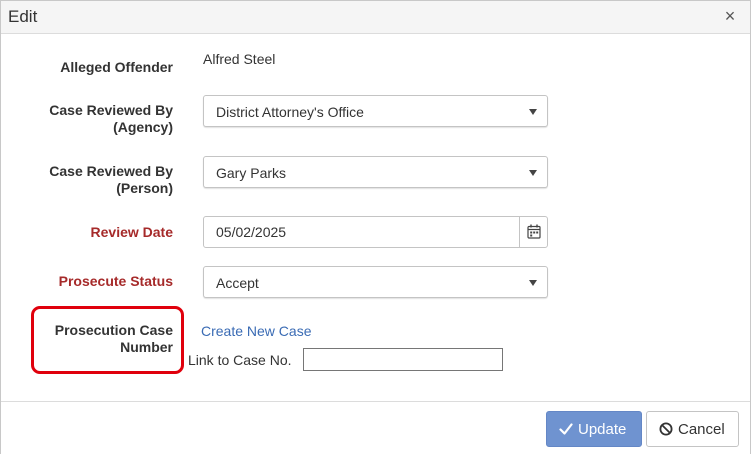 Image resolution: width=751 pixels, height=454 pixels. I want to click on alleged-offender-value: Alfred Steel, so click(239, 59).